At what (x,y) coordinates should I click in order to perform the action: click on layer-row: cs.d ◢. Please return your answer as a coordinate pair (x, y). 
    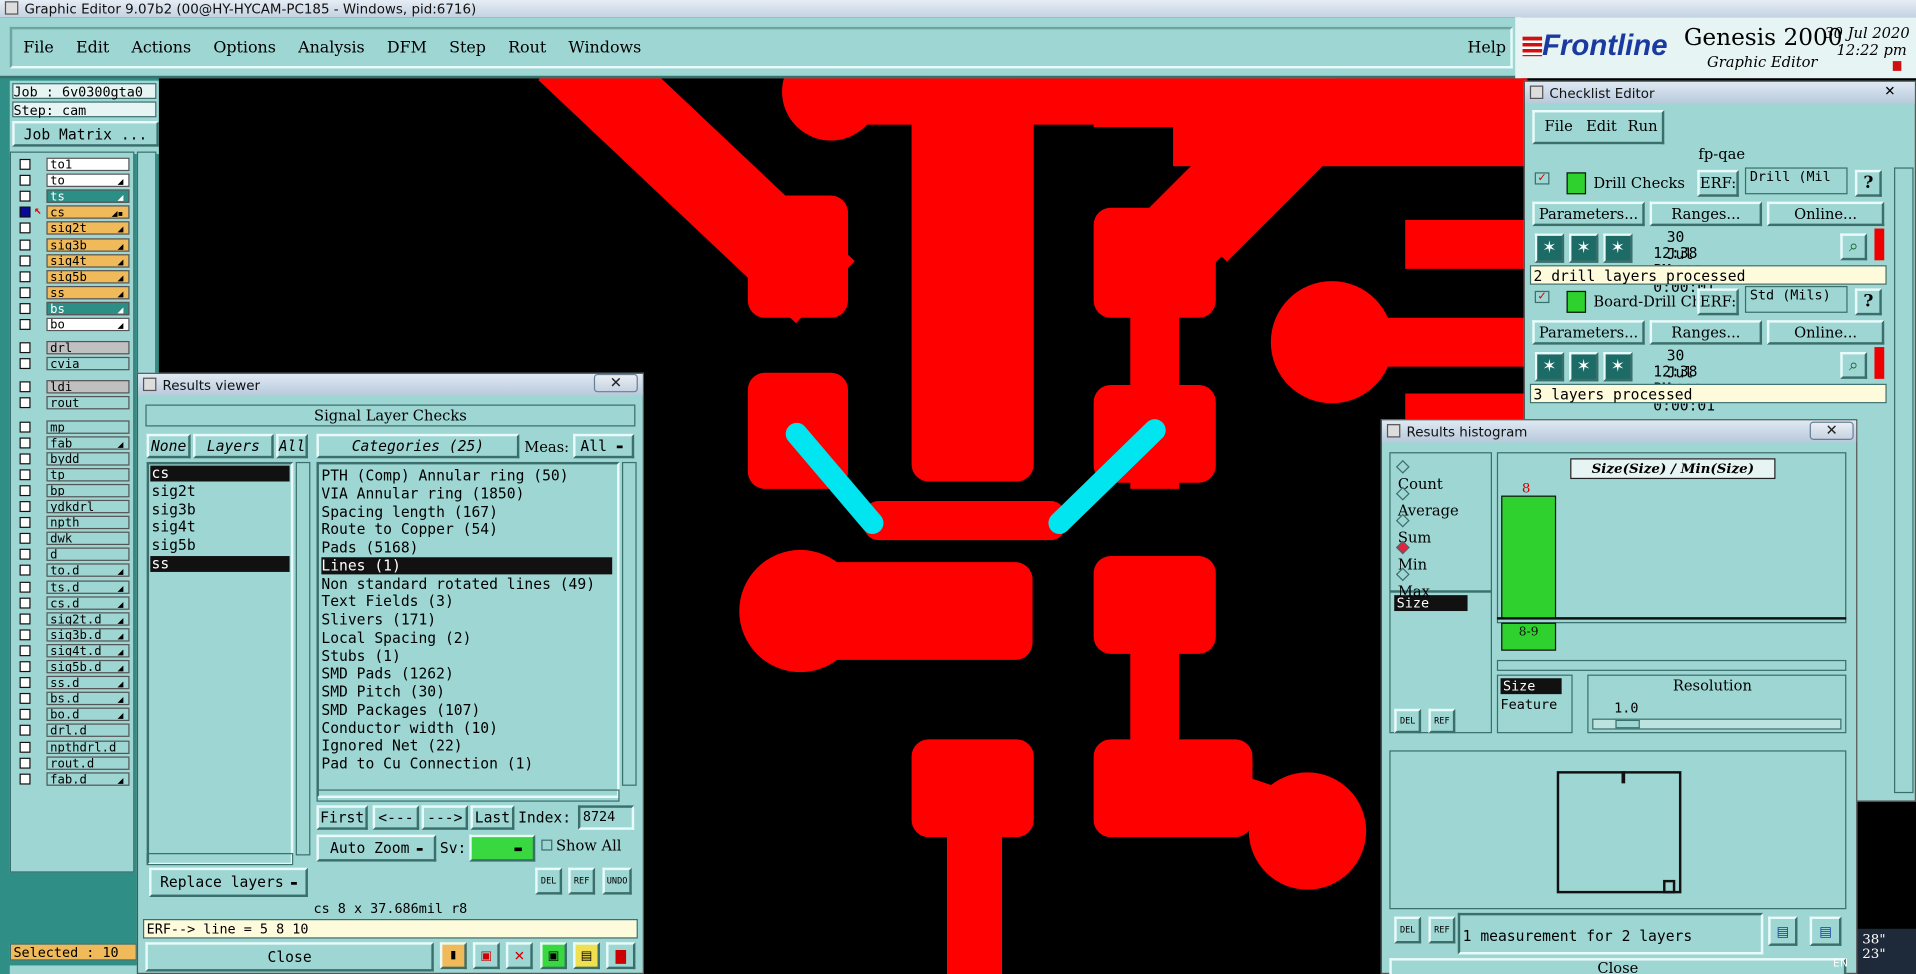
    Looking at the image, I should click on (71, 602).